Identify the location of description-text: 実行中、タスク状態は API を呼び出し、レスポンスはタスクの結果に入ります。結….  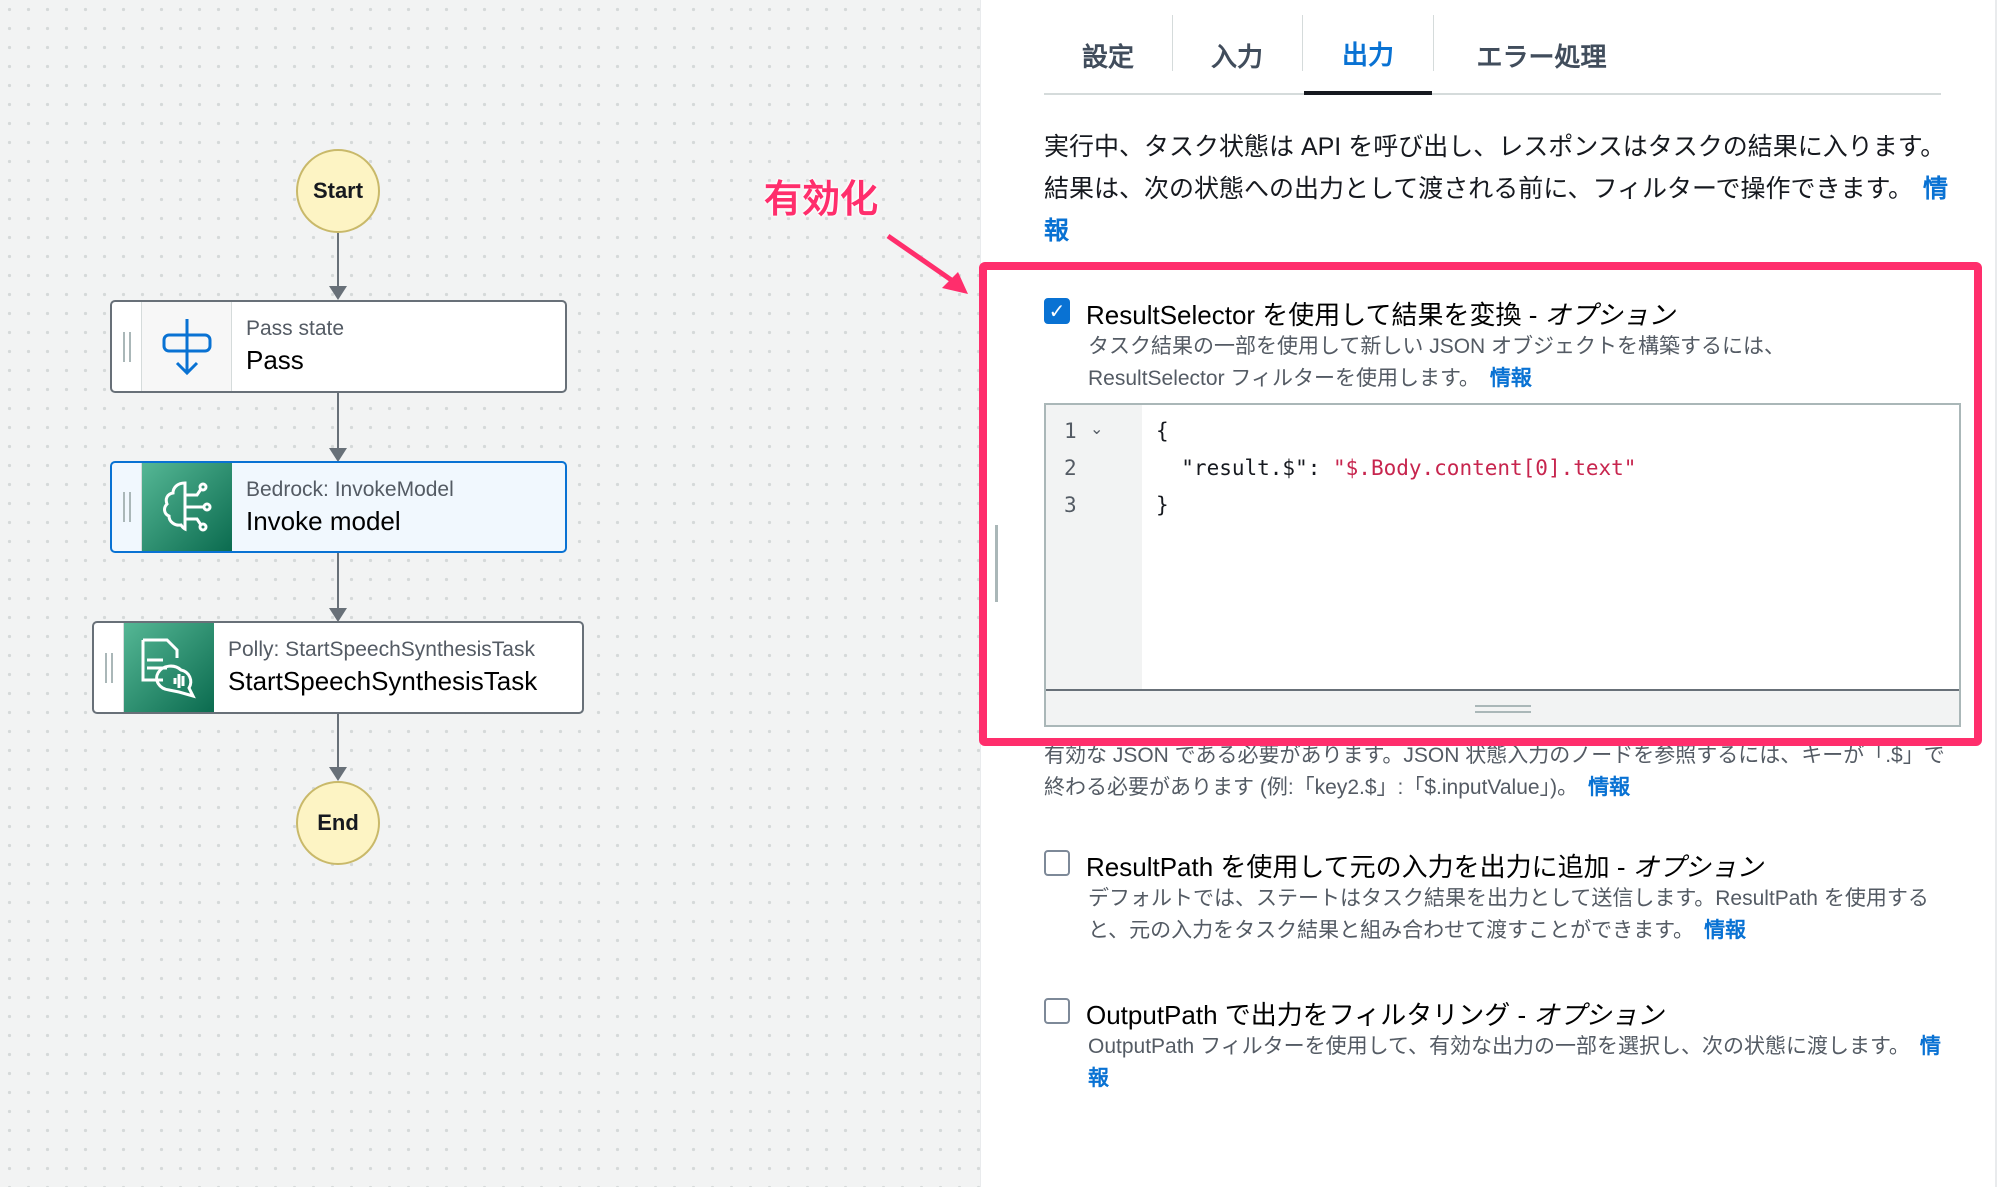
(1495, 168).